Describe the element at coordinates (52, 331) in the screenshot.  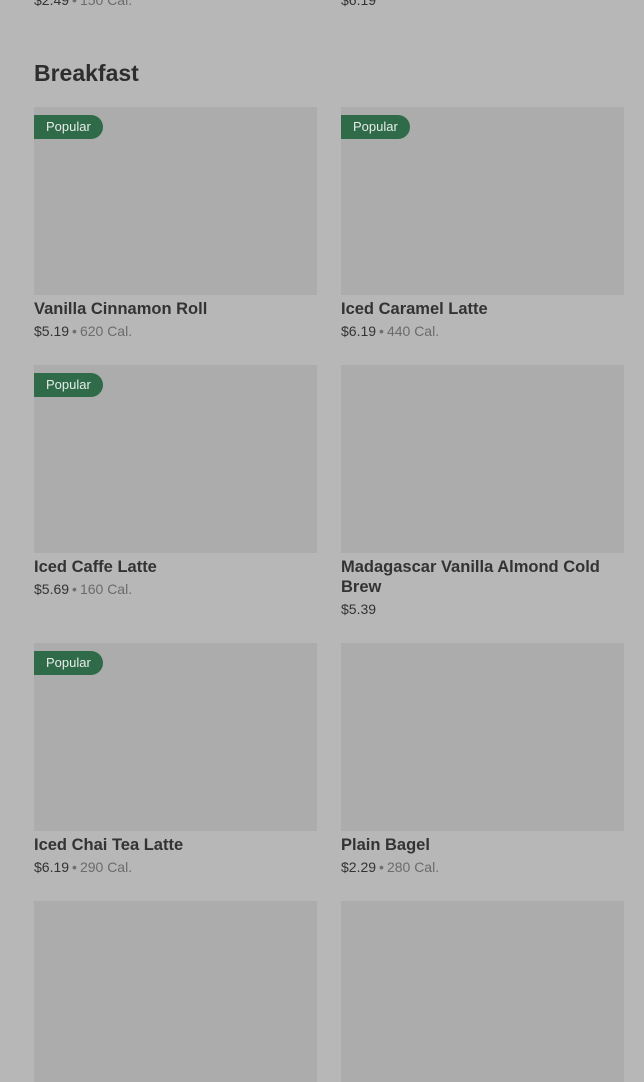
I see `item-price: $5.19` at that location.